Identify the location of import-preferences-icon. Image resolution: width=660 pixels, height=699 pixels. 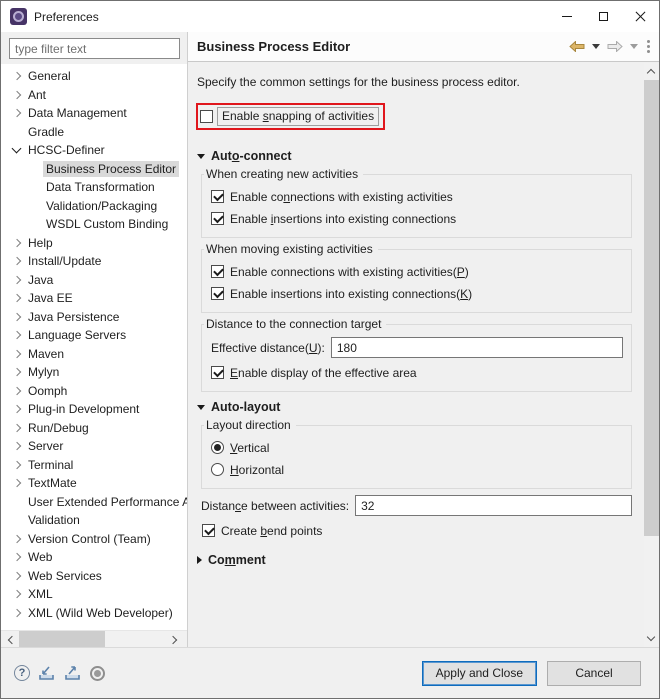
(47, 673).